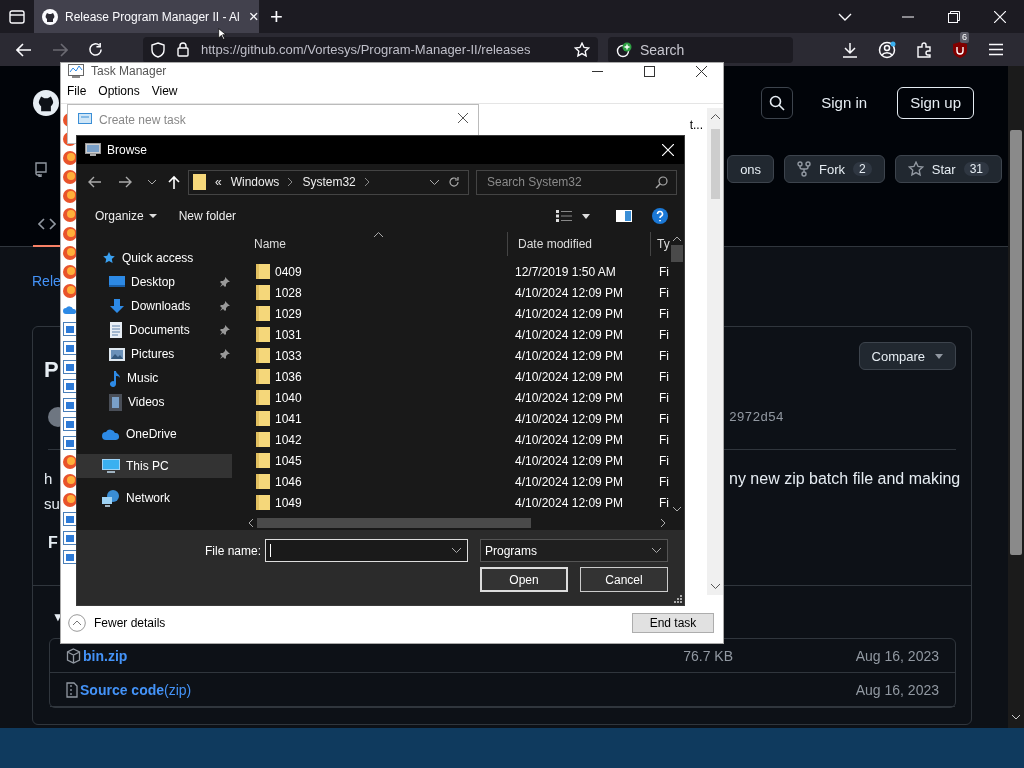  Describe the element at coordinates (126, 216) in the screenshot. I see `organize-button: Organize` at that location.